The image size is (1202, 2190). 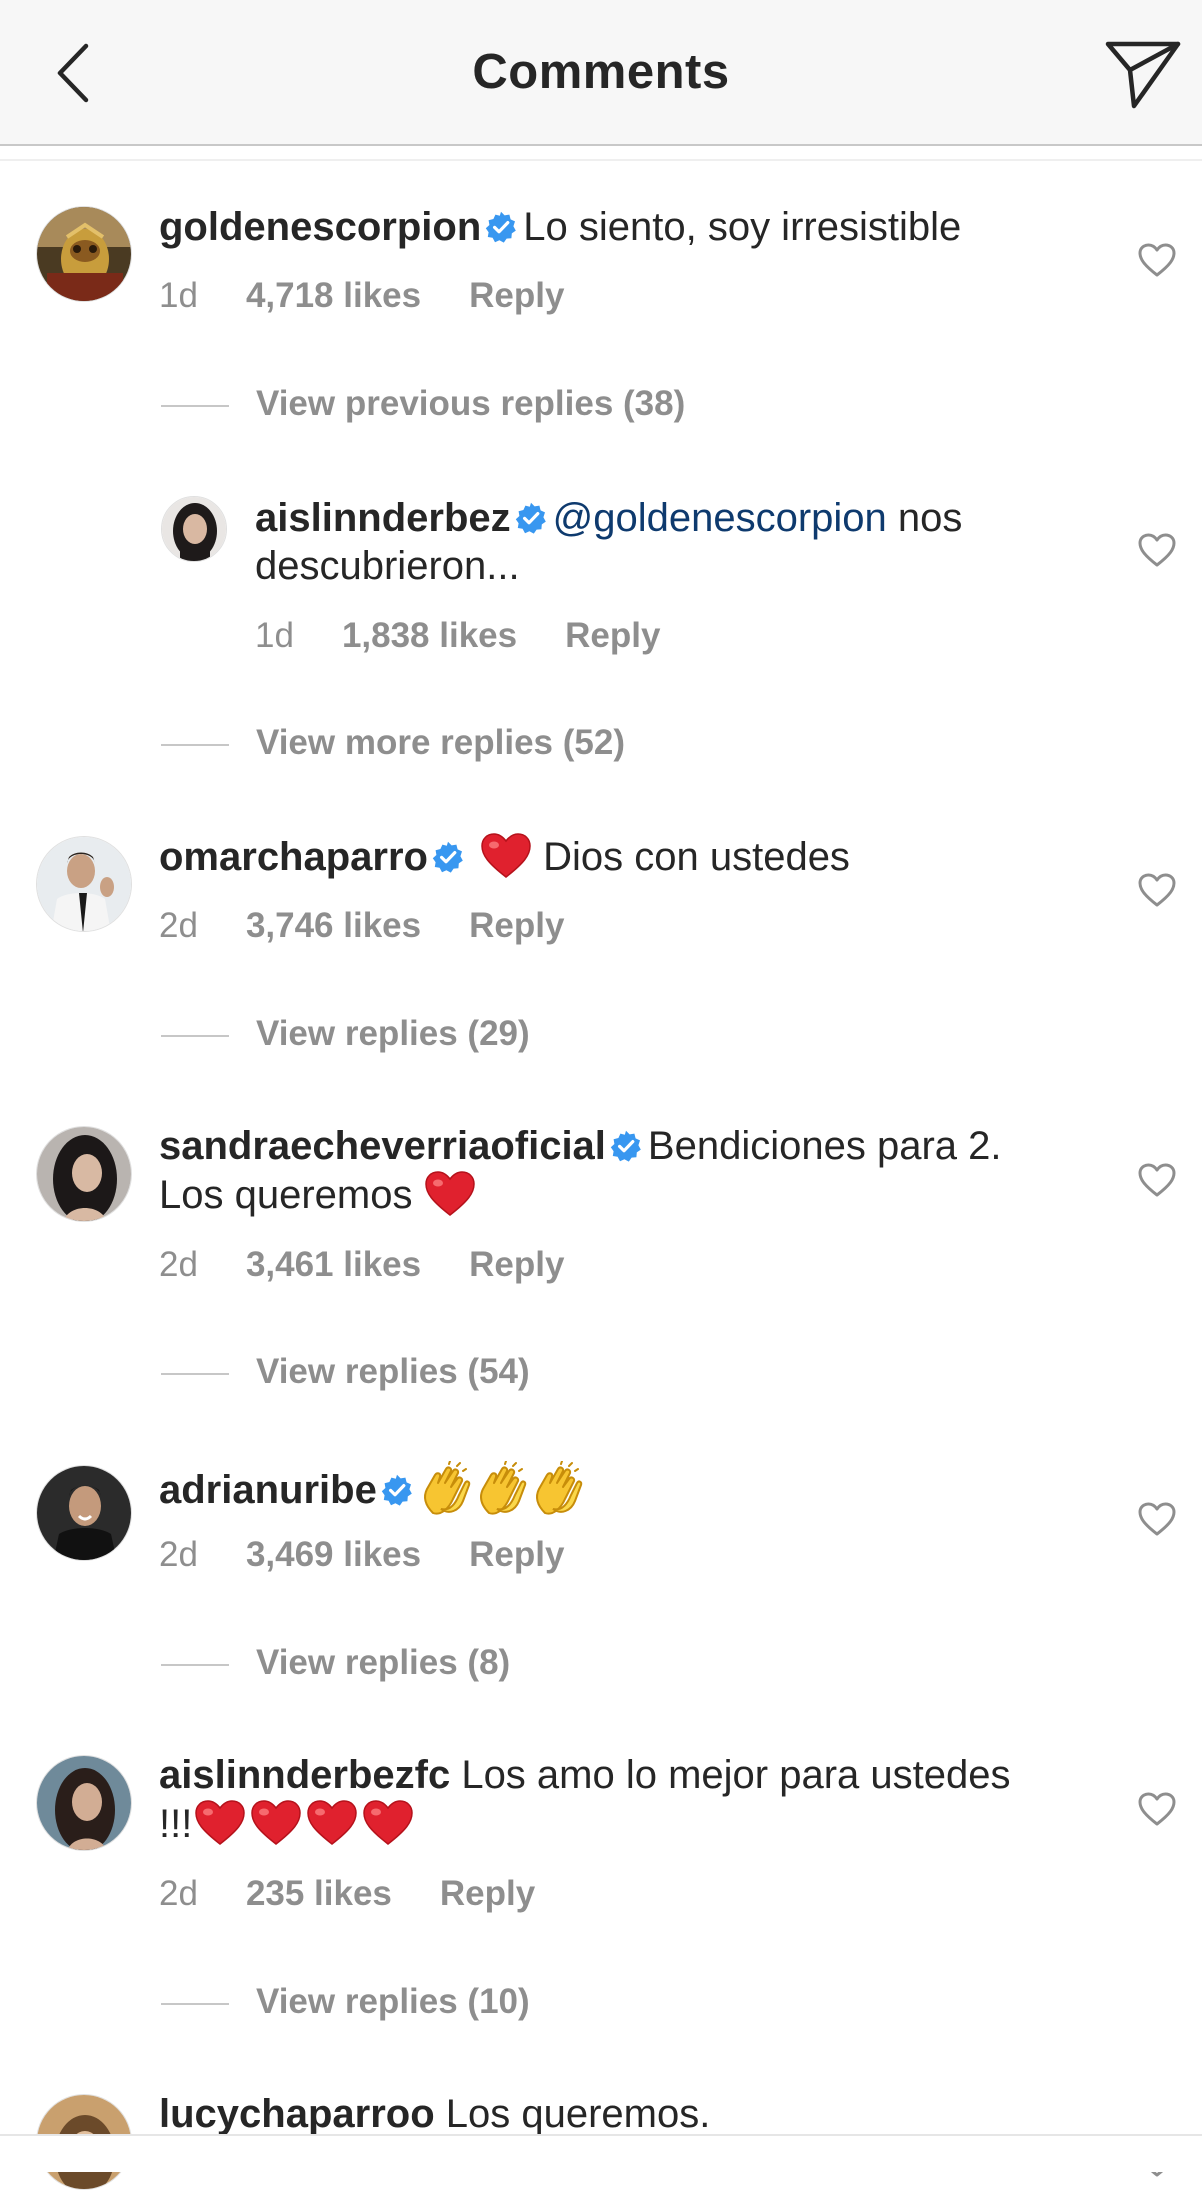 What do you see at coordinates (440, 743) in the screenshot?
I see `view-more-replies-link: View more replies (52)` at bounding box center [440, 743].